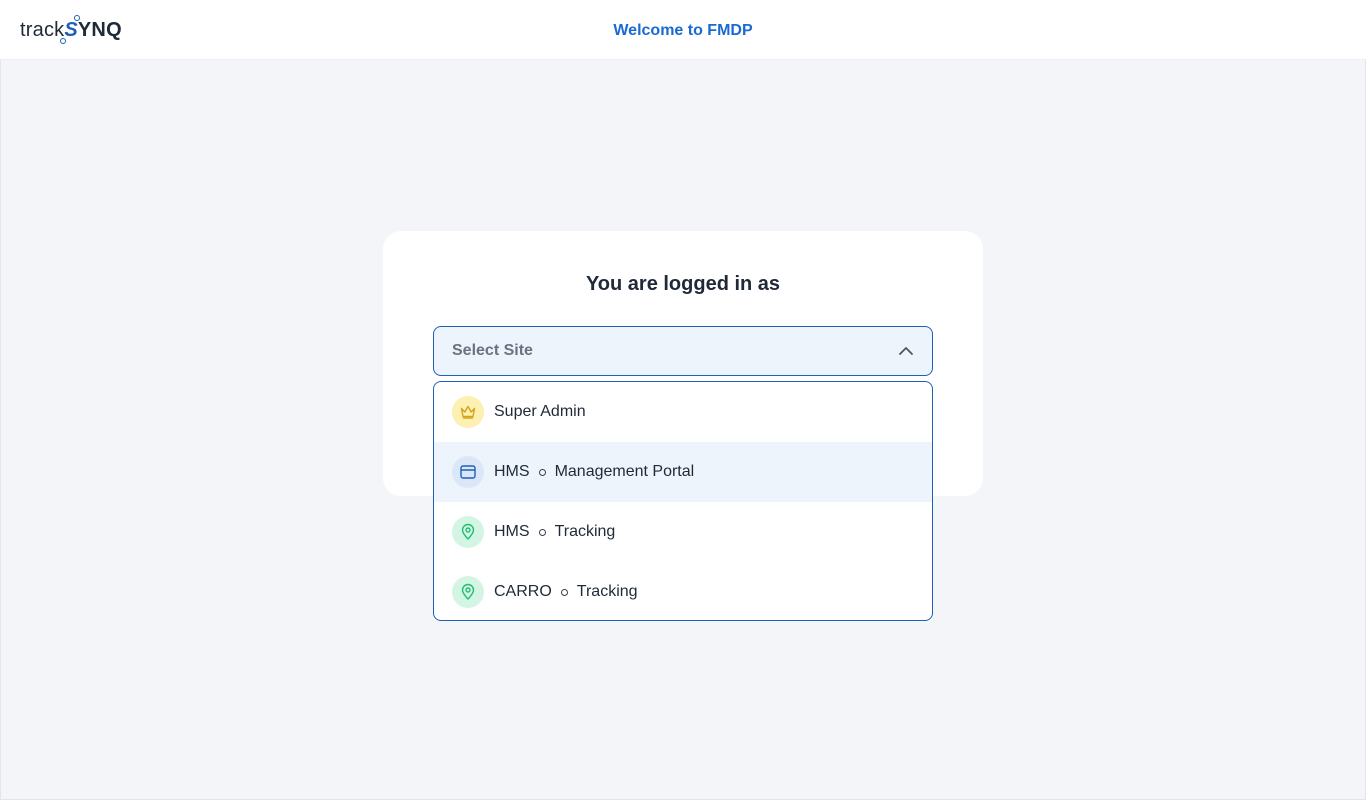 The image size is (1366, 800). What do you see at coordinates (683, 351) in the screenshot?
I see `site-select: Select Site` at bounding box center [683, 351].